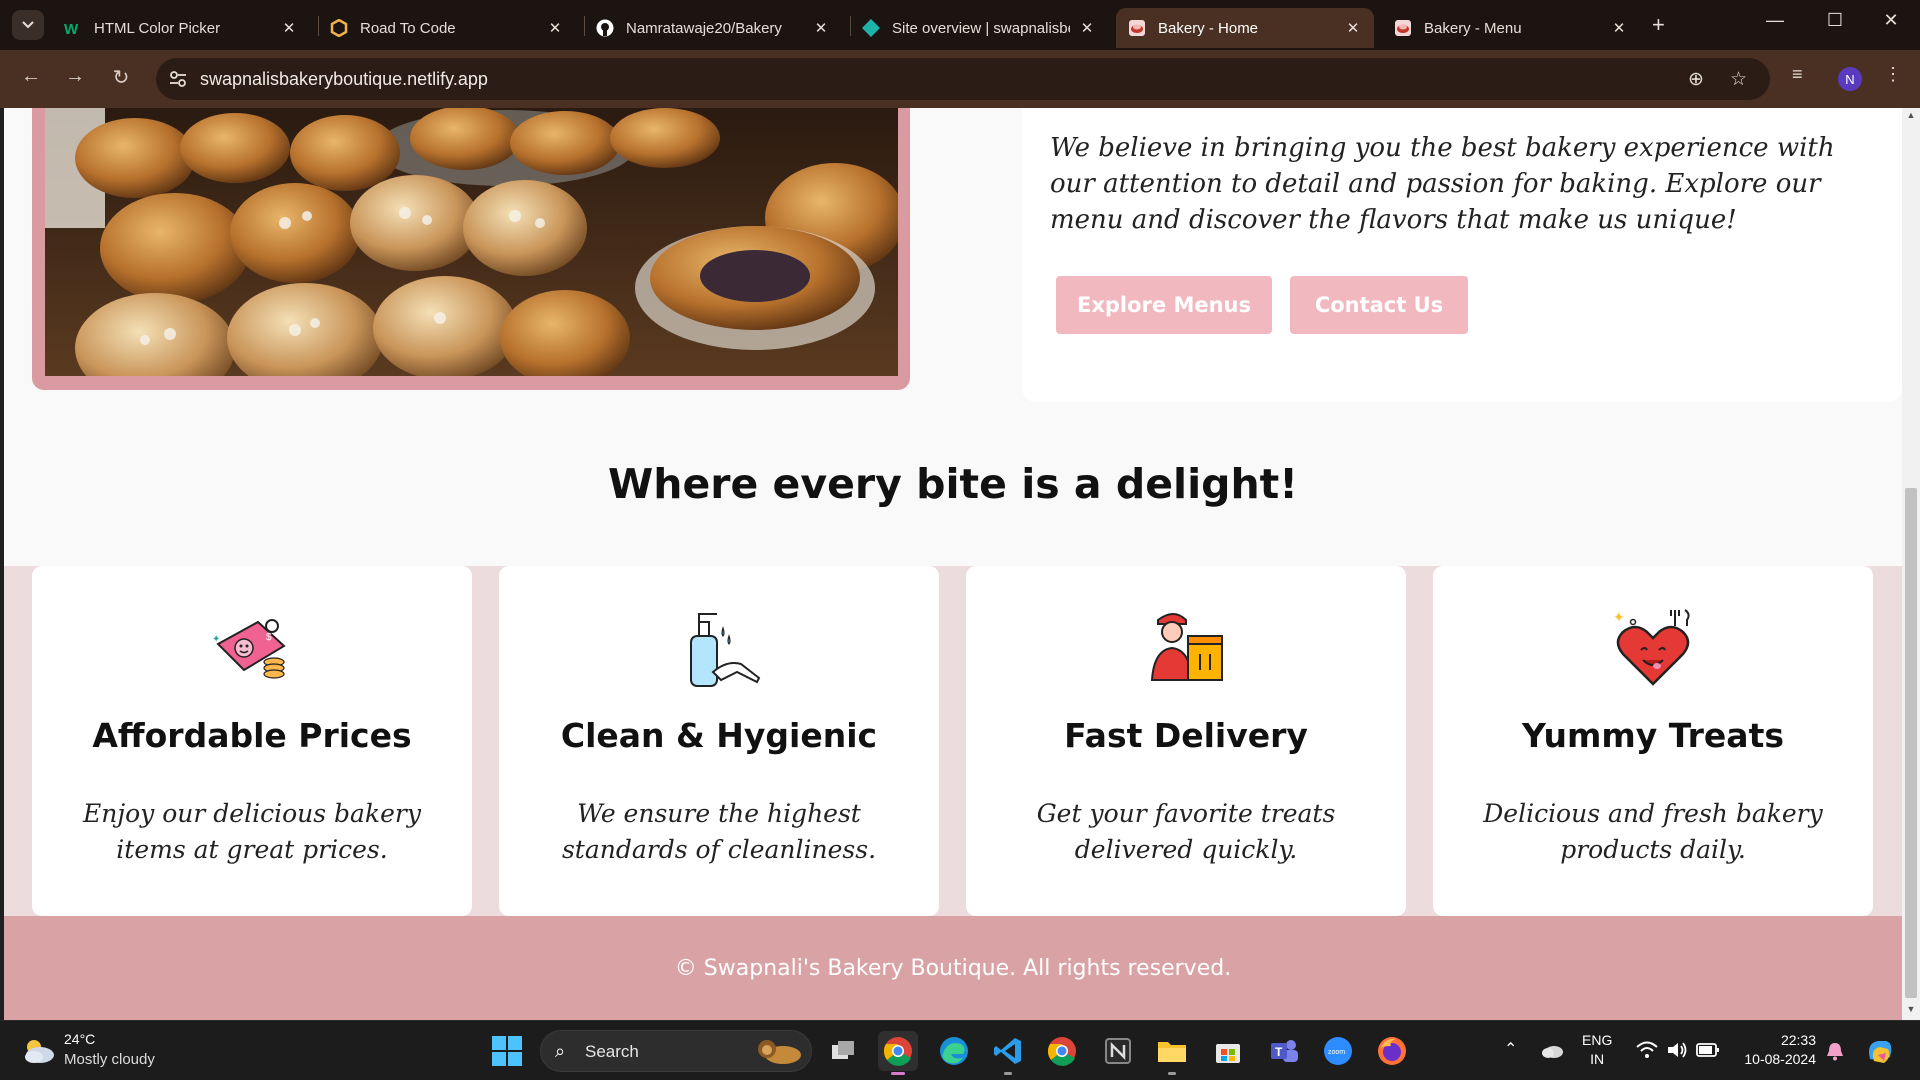  I want to click on netlify-icon, so click(871, 28).